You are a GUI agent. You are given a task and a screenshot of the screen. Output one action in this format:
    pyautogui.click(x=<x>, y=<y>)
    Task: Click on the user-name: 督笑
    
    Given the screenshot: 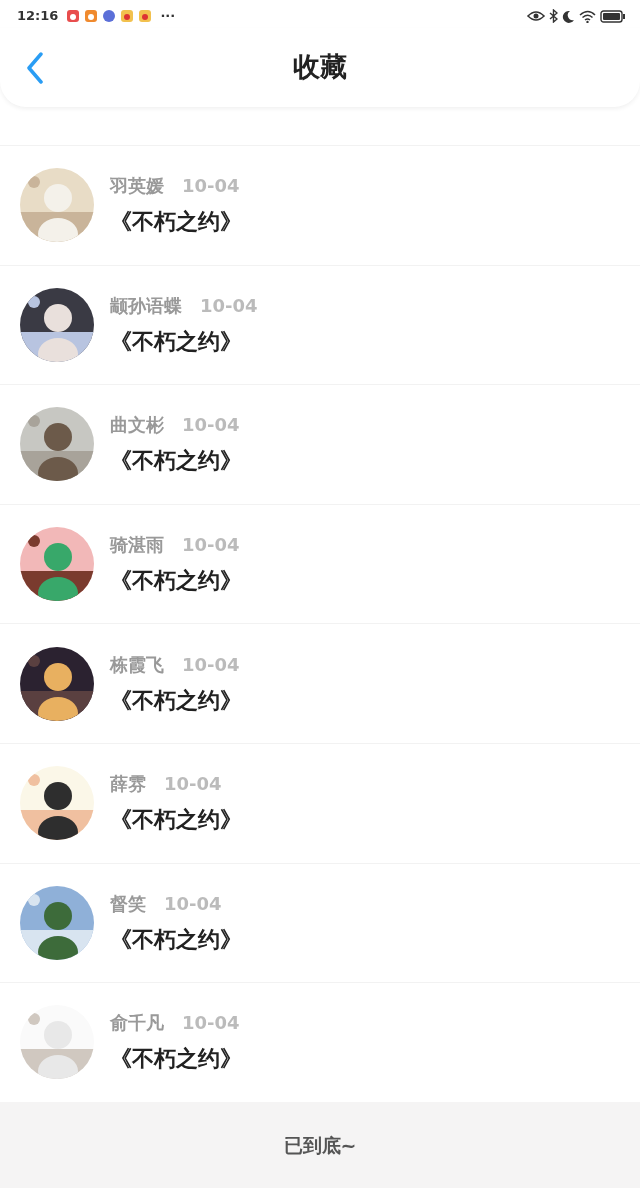 What is the action you would take?
    pyautogui.click(x=128, y=903)
    